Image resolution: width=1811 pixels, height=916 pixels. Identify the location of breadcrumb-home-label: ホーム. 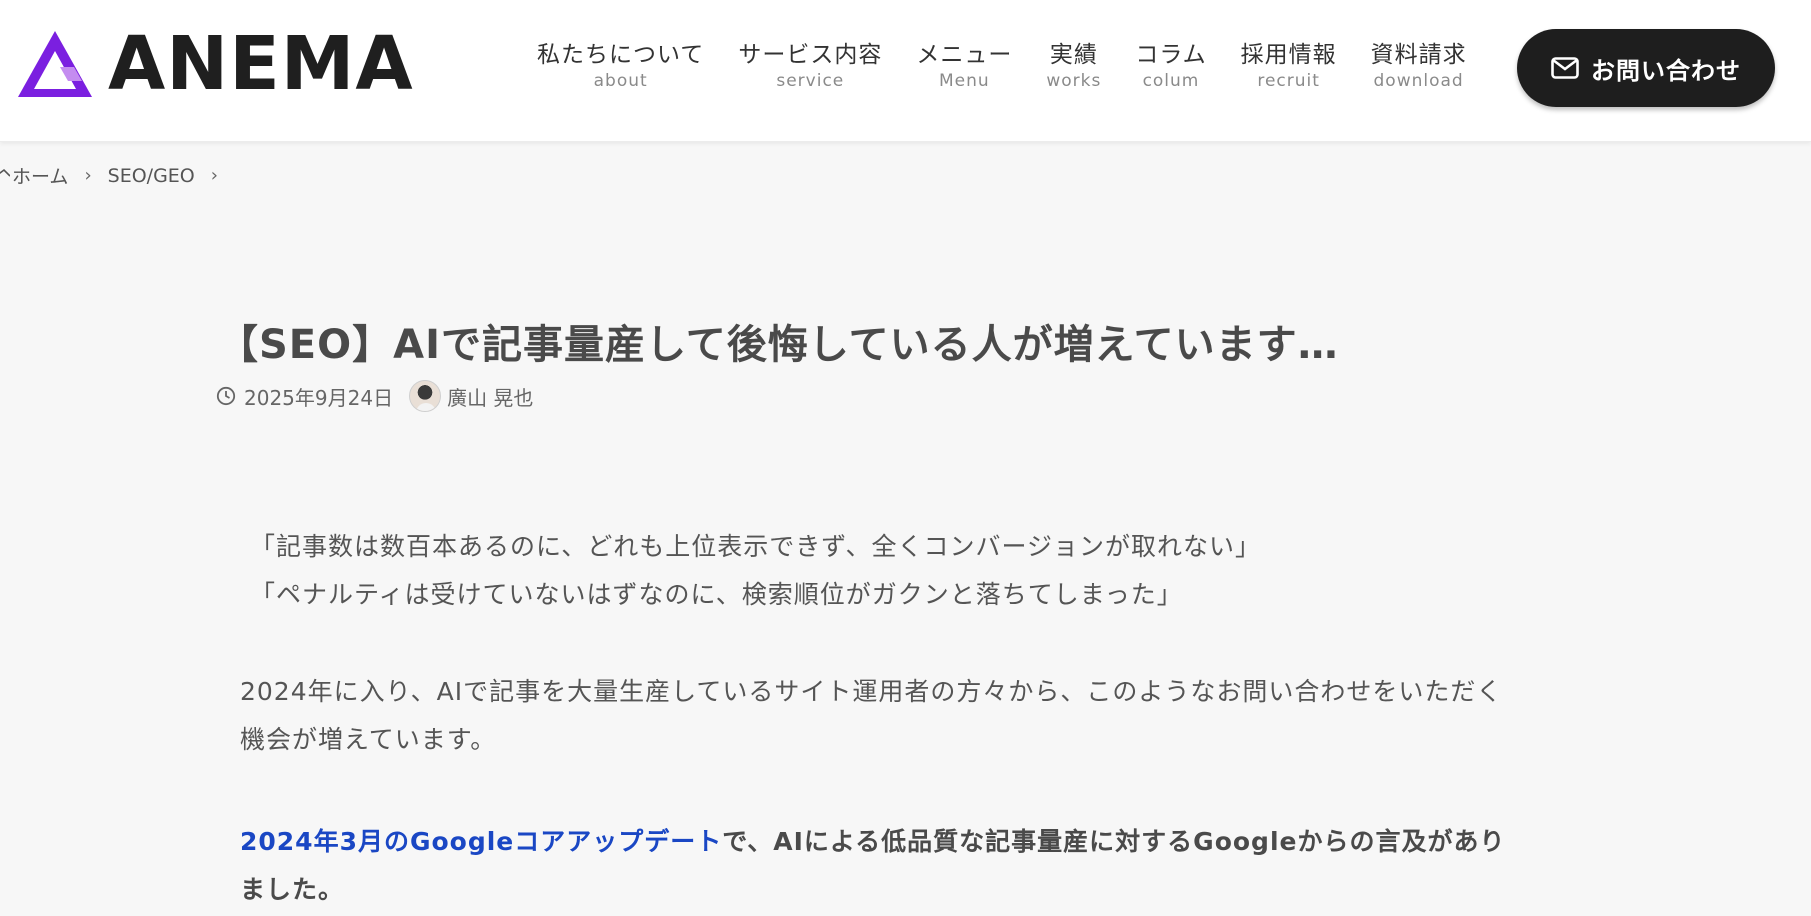
(40, 177).